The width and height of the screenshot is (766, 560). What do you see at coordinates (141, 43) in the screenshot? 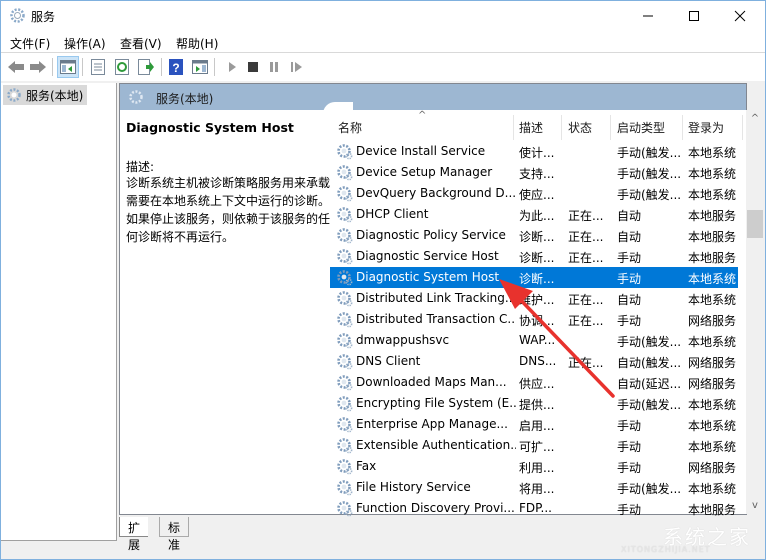
I see `menu-view: 查看(V)` at bounding box center [141, 43].